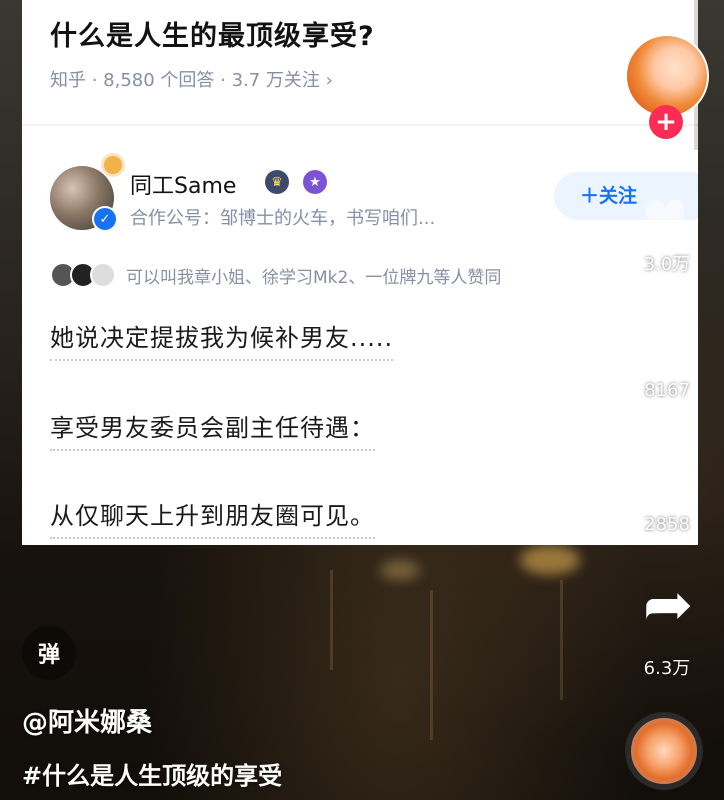 Image resolution: width=724 pixels, height=800 pixels. I want to click on badge-icon: ★, so click(315, 182).